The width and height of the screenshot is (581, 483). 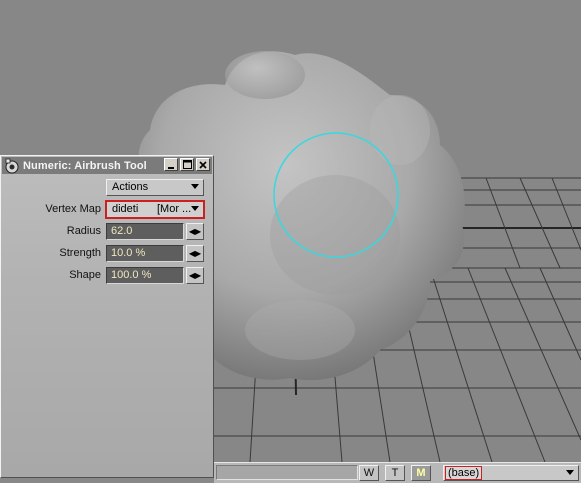 What do you see at coordinates (287, 472) in the screenshot?
I see `status-message-area` at bounding box center [287, 472].